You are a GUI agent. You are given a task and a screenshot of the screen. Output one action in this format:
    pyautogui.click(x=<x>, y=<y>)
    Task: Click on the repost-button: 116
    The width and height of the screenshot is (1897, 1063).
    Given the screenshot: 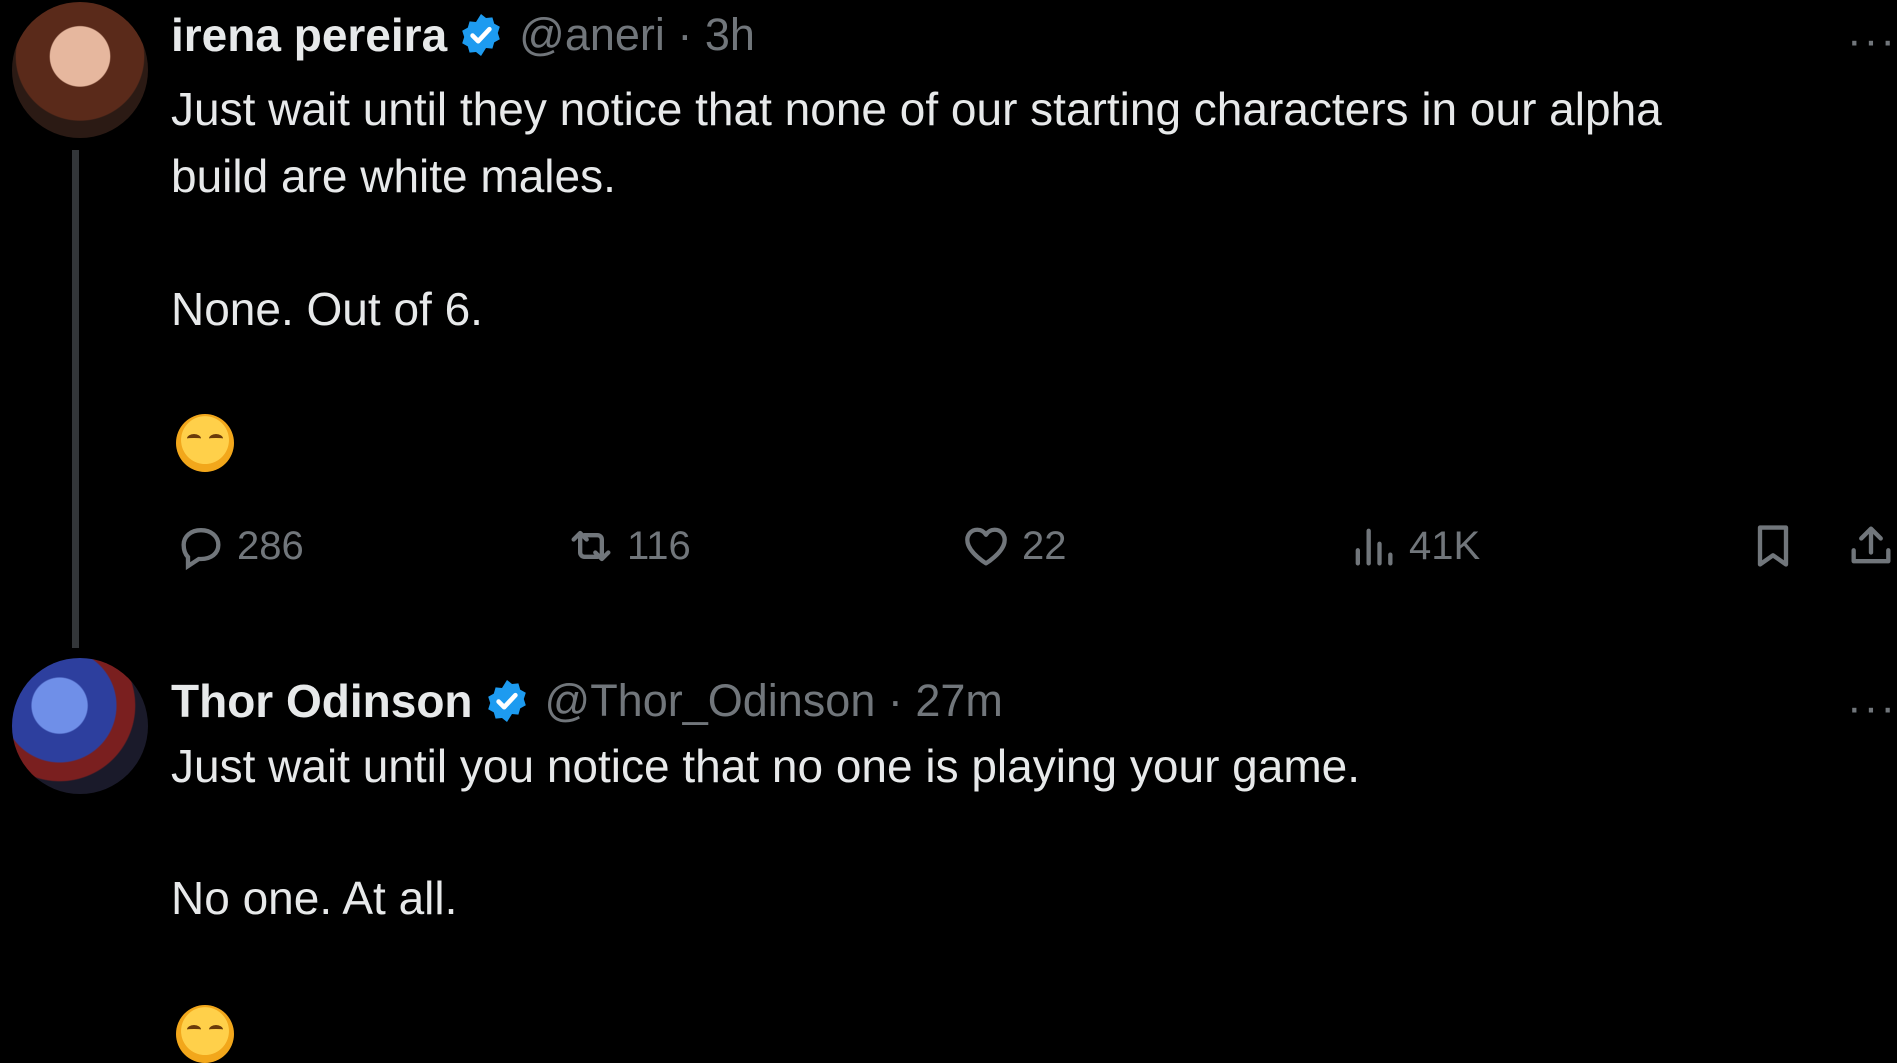 What is the action you would take?
    pyautogui.click(x=628, y=546)
    